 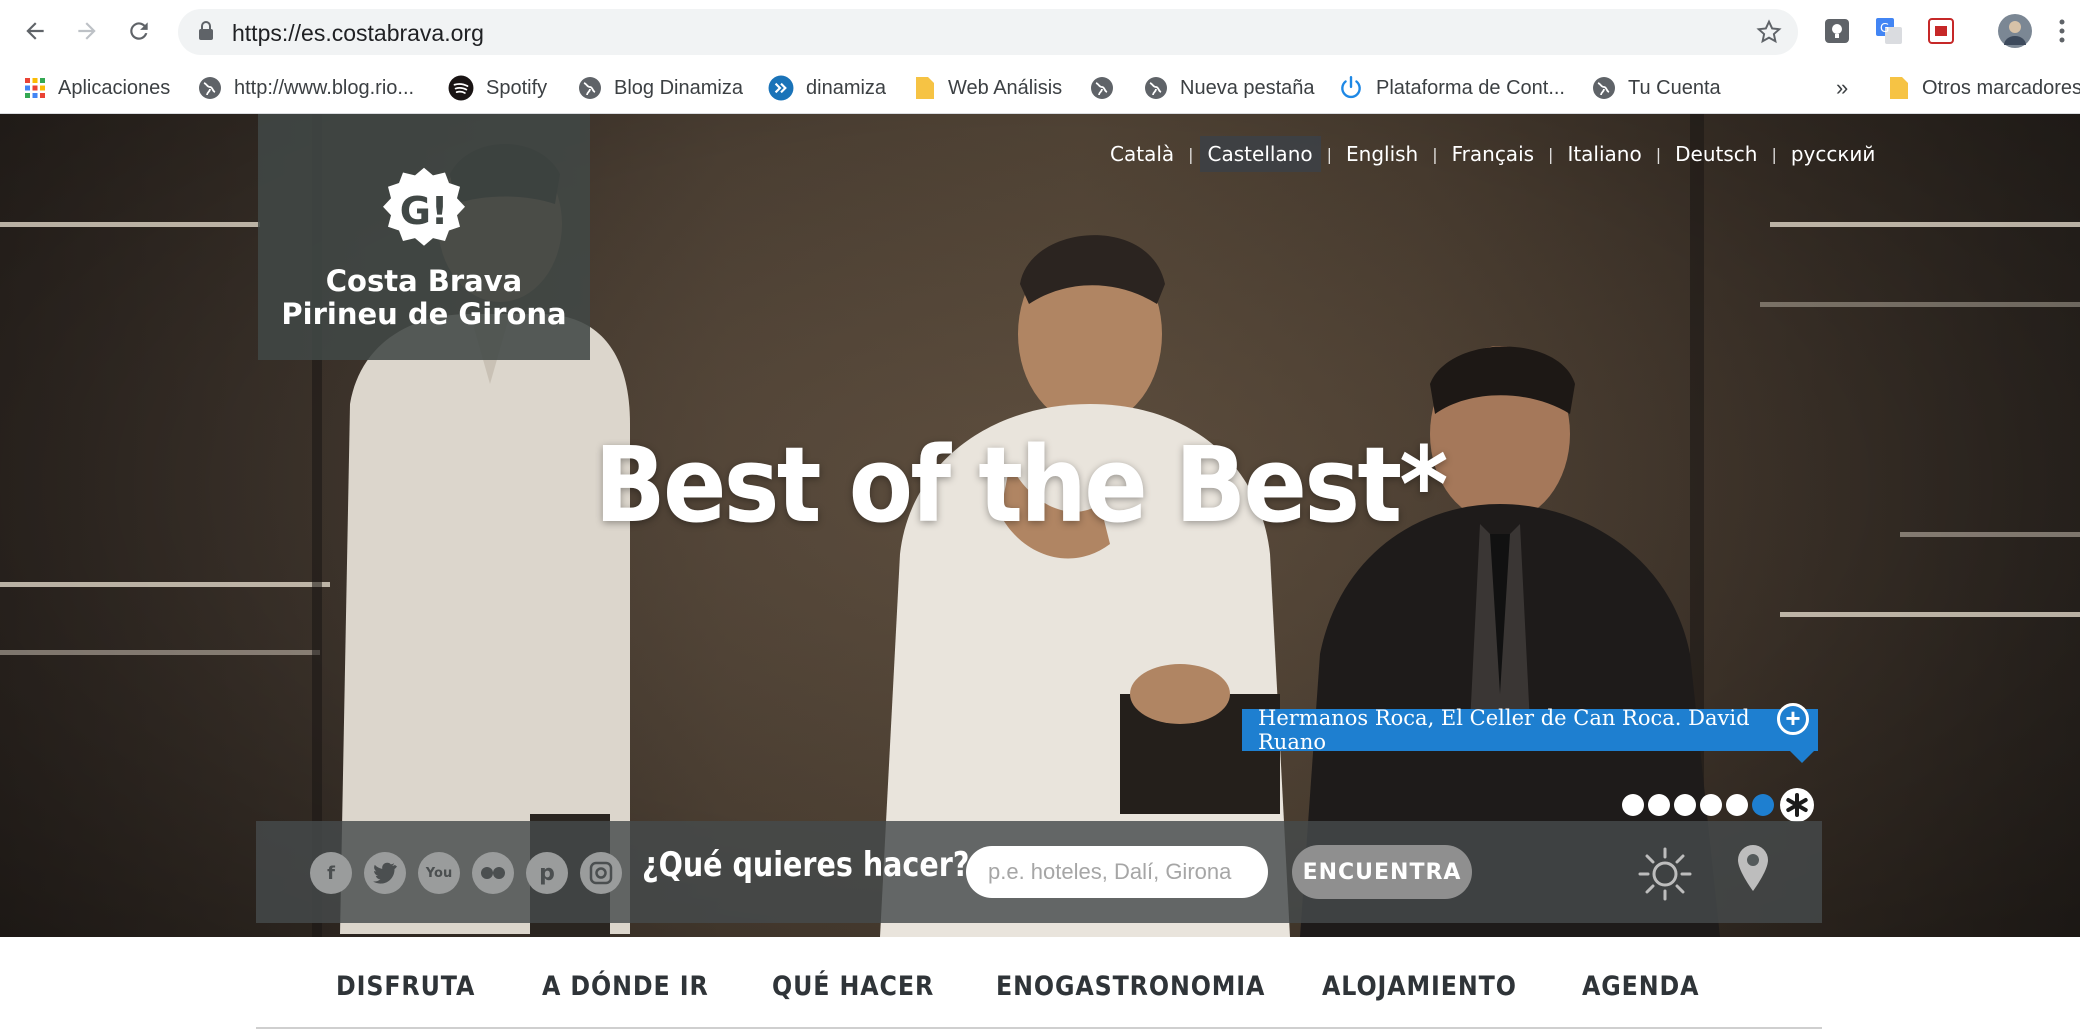 What do you see at coordinates (1674, 87) in the screenshot?
I see `bookmark-label: Tu Cuenta` at bounding box center [1674, 87].